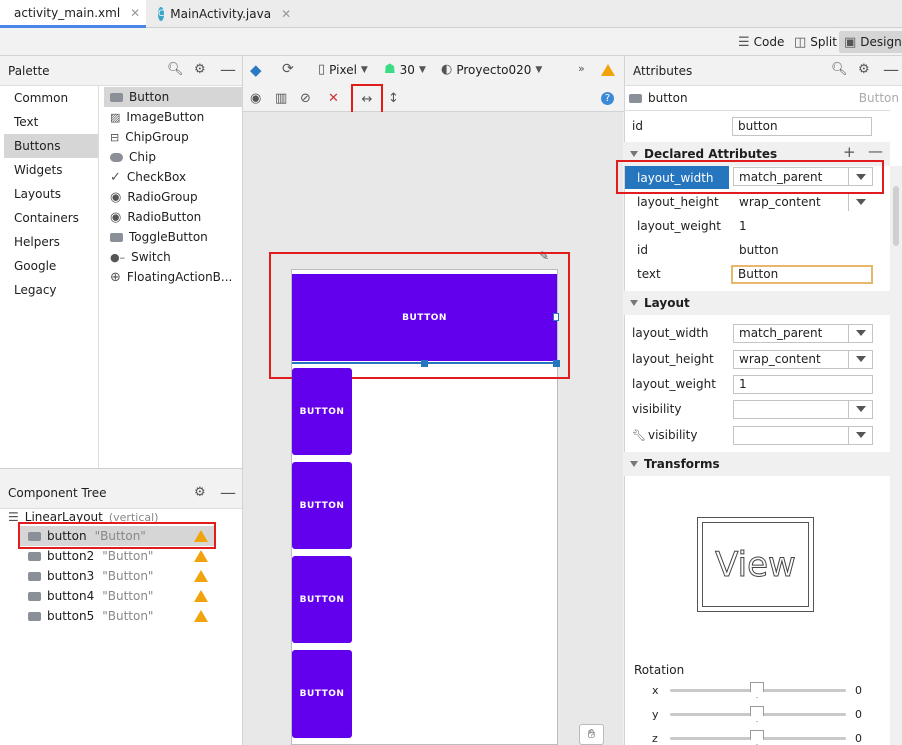  Describe the element at coordinates (322, 411) in the screenshot. I see `preview-button-2: BUTTON` at that location.